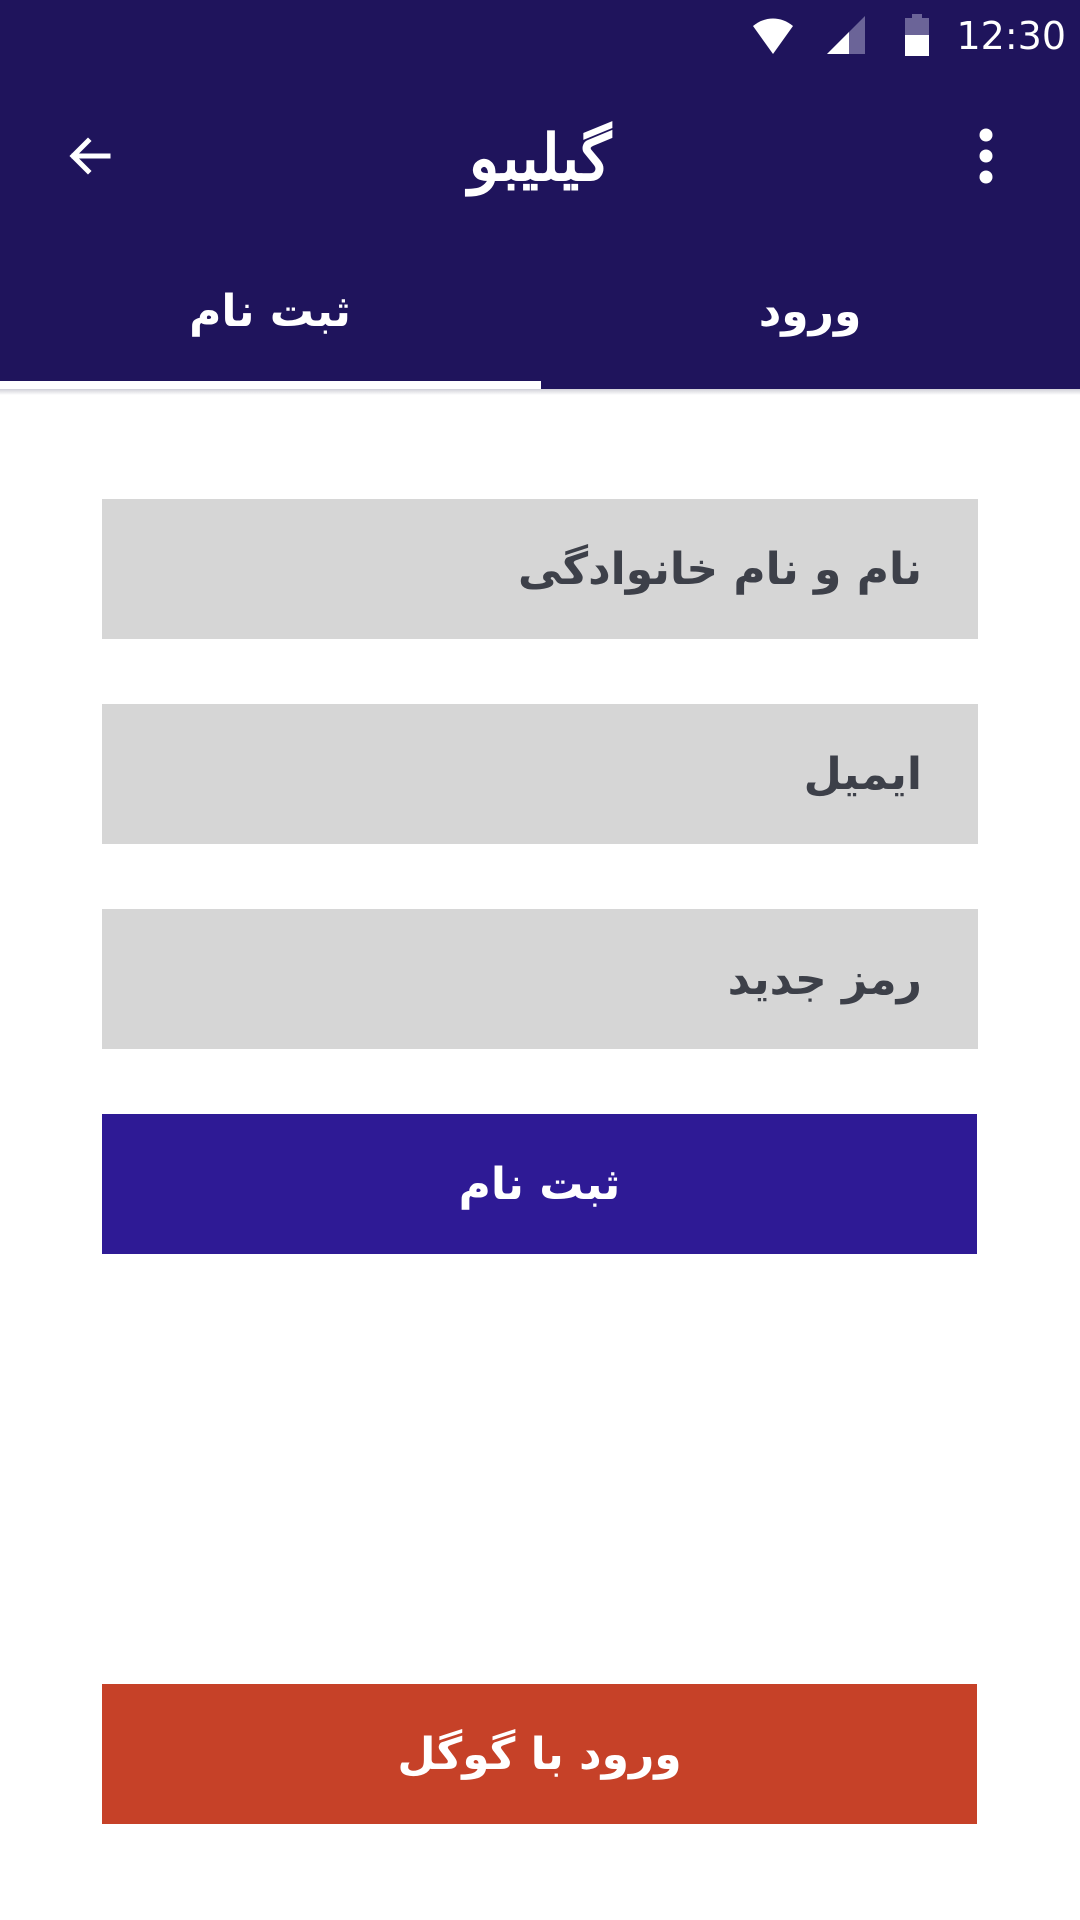 The width and height of the screenshot is (1080, 1920). What do you see at coordinates (539, 1184) in the screenshot?
I see `register-button: ثبت نام` at bounding box center [539, 1184].